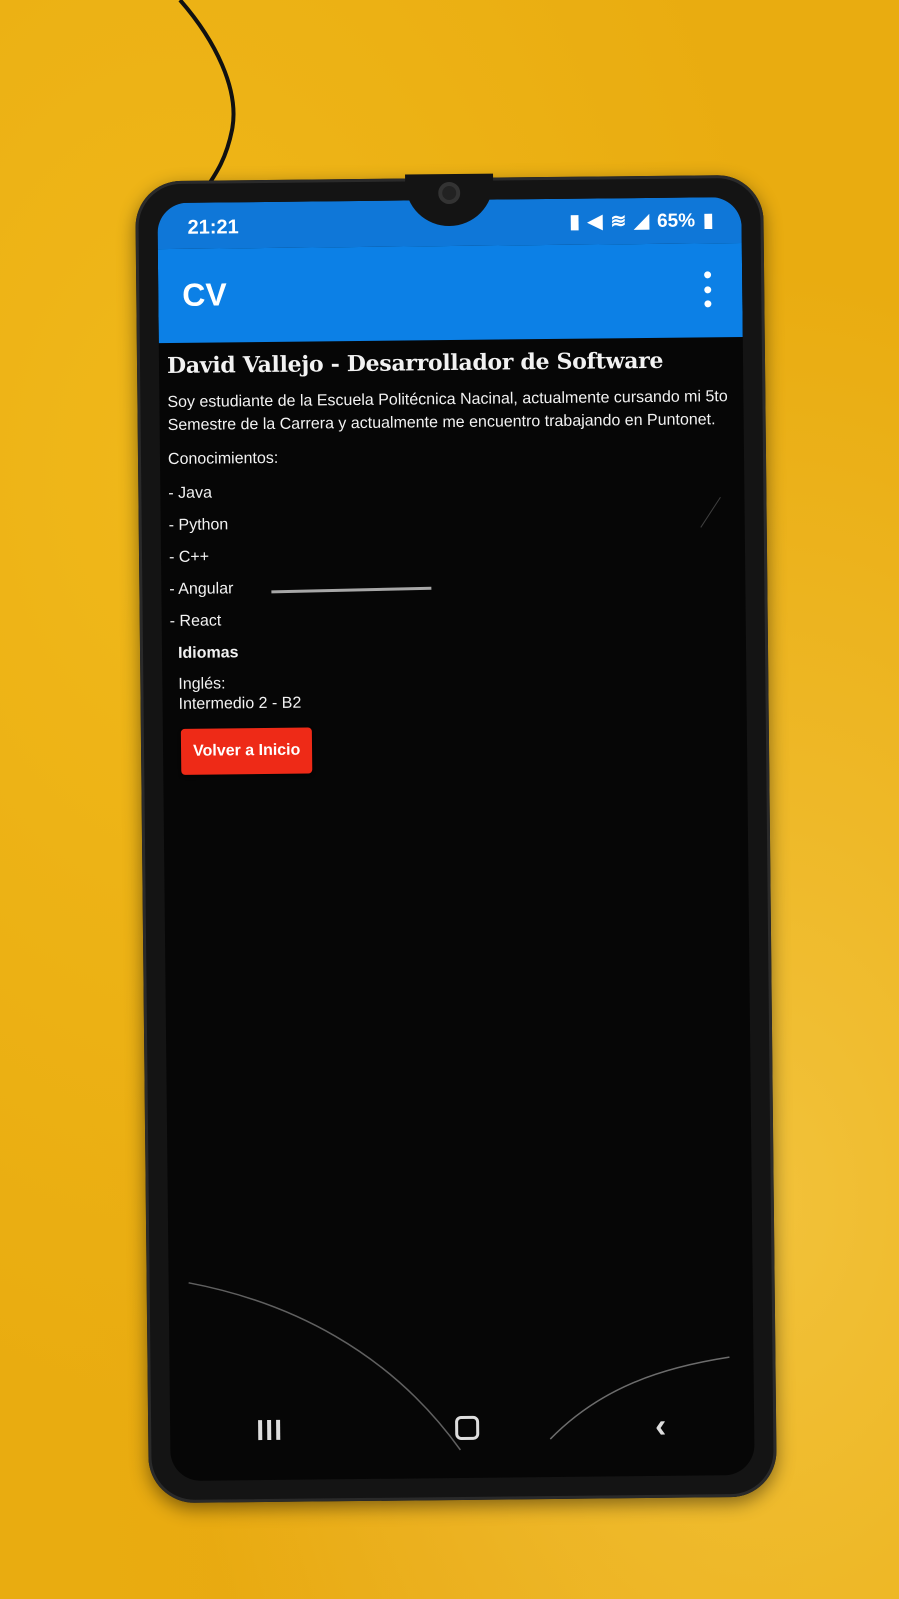 The width and height of the screenshot is (899, 1599). Describe the element at coordinates (676, 220) in the screenshot. I see `battery-percent: 65%` at that location.